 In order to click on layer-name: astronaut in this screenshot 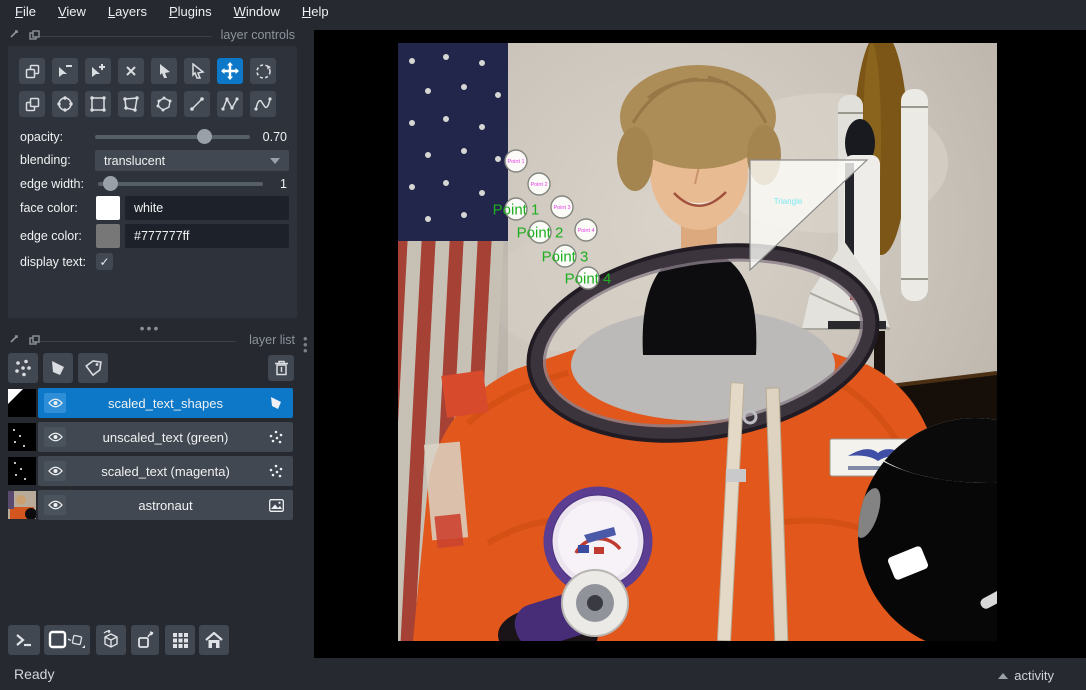, I will do `click(165, 505)`.